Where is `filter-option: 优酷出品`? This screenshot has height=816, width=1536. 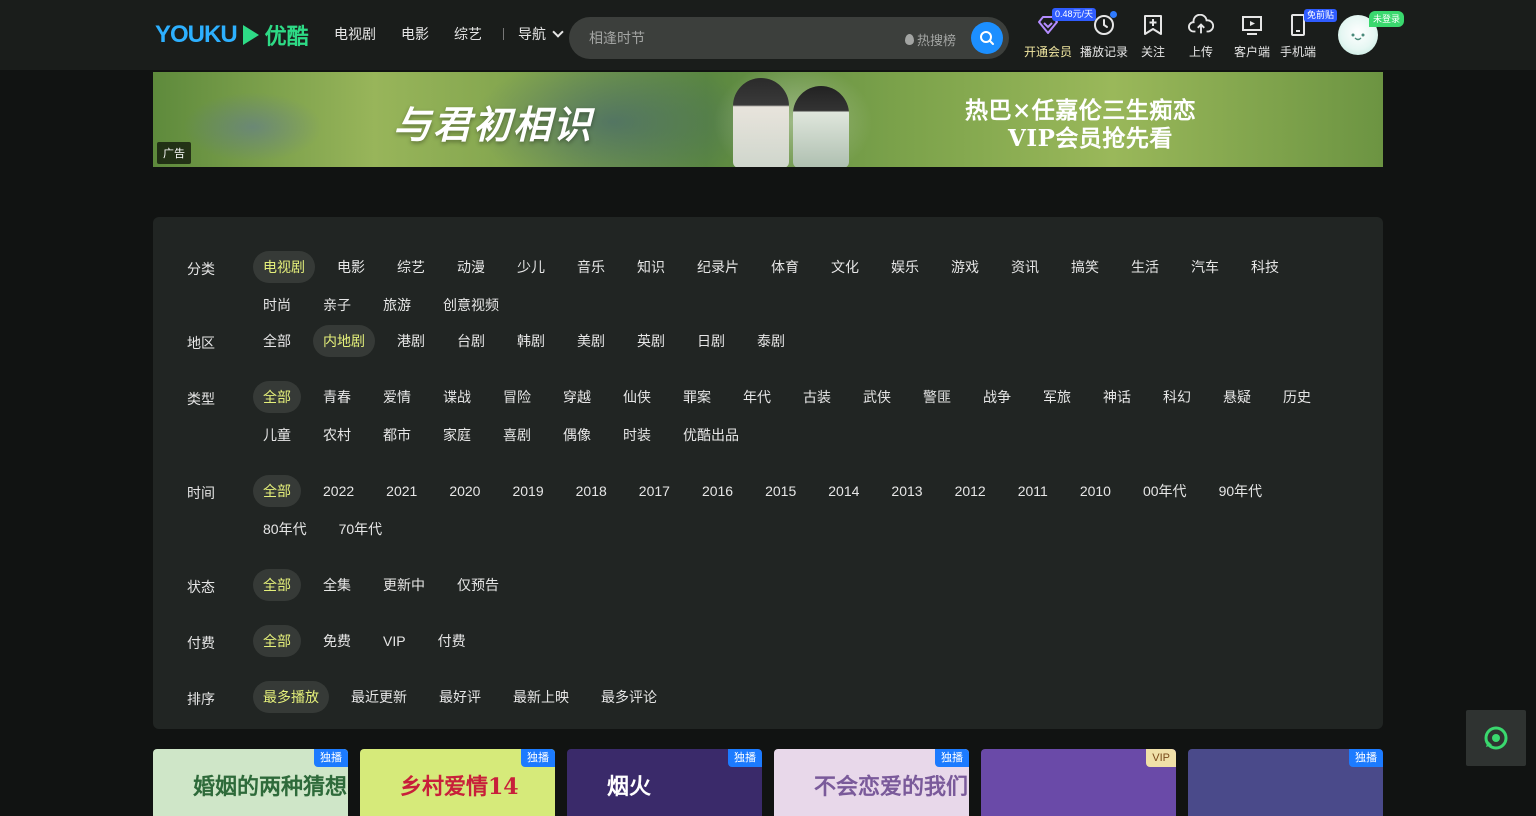 filter-option: 优酷出品 is located at coordinates (711, 435).